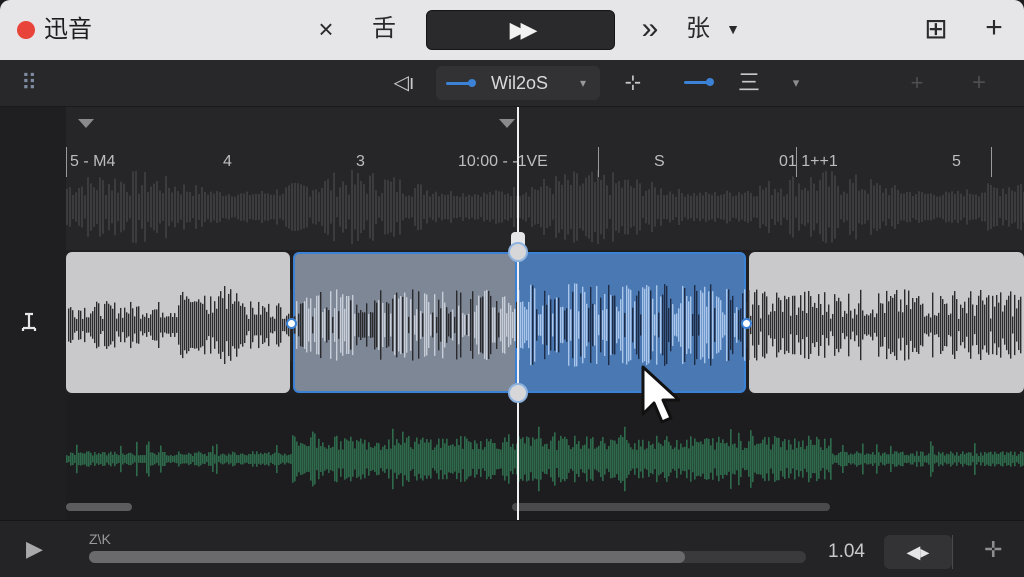  Describe the element at coordinates (733, 29) in the screenshot. I see `chevron-down-icon: ▼` at that location.